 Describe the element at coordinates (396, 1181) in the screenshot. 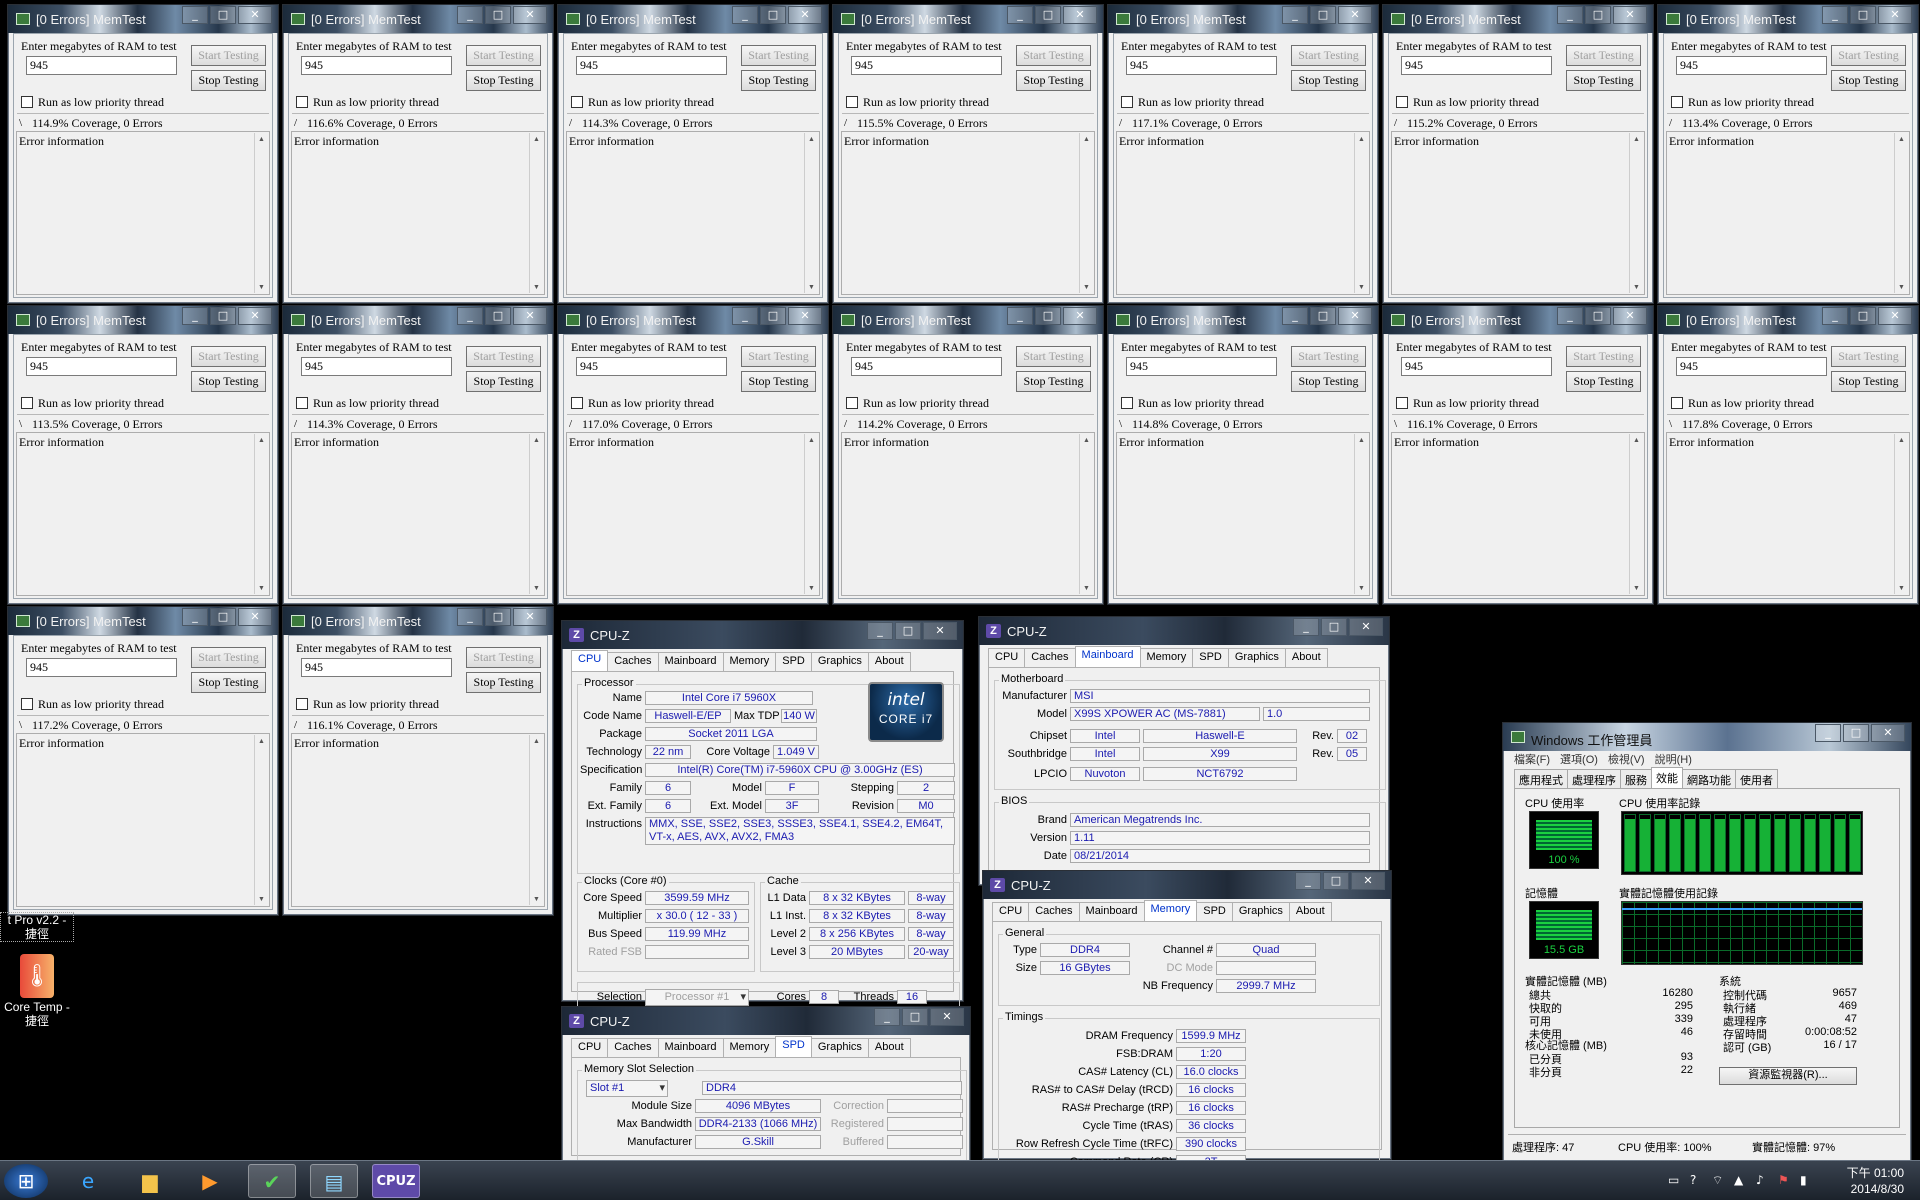

I see `cpuz-taskbar-icon: CPUZ` at that location.